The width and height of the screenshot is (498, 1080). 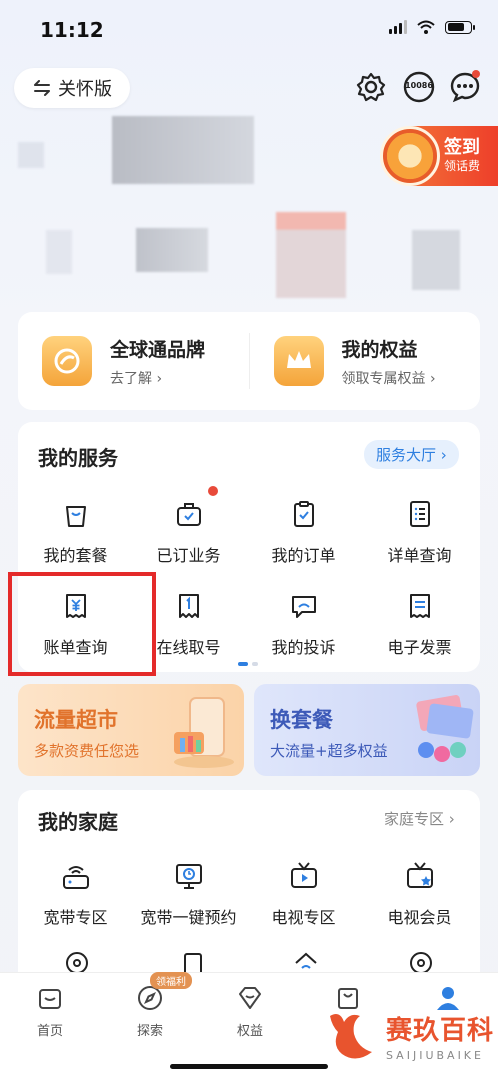 What do you see at coordinates (419, 917) in the screenshot?
I see `family-label: 电视会员` at bounding box center [419, 917].